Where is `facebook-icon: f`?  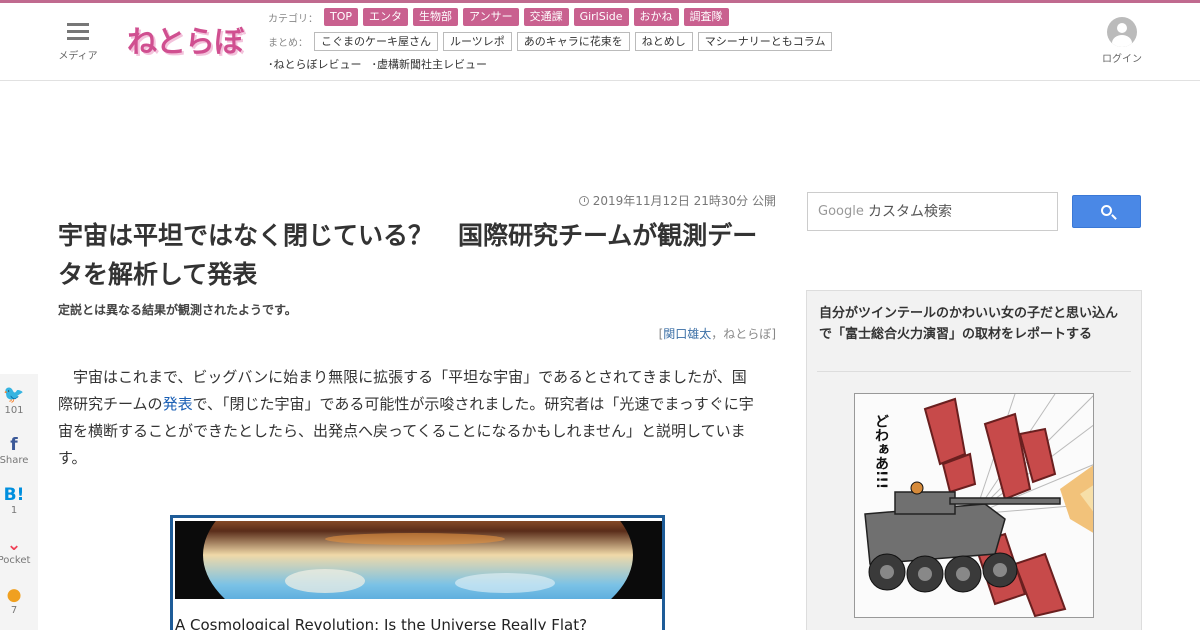
facebook-icon: f is located at coordinates (14, 445).